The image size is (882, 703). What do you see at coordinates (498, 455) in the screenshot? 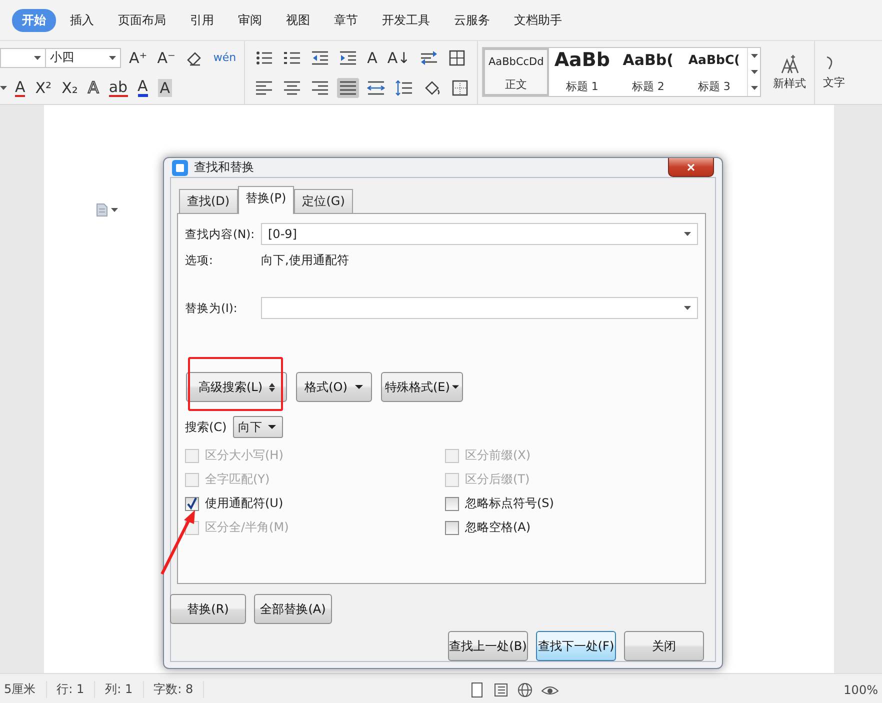
I see `checkbox-label: 区分前缀(X)` at bounding box center [498, 455].